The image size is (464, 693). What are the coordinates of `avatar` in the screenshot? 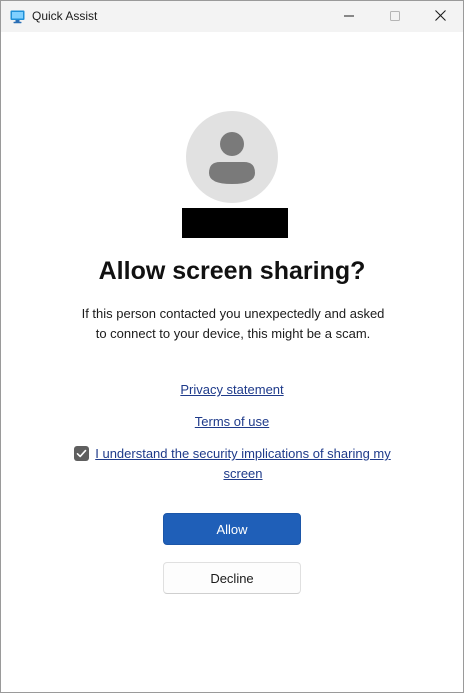 It's located at (232, 157).